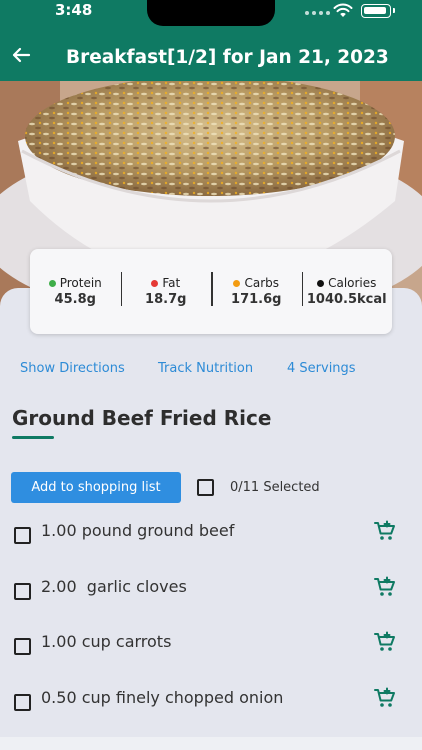 This screenshot has width=422, height=750. I want to click on battery-icon, so click(378, 11).